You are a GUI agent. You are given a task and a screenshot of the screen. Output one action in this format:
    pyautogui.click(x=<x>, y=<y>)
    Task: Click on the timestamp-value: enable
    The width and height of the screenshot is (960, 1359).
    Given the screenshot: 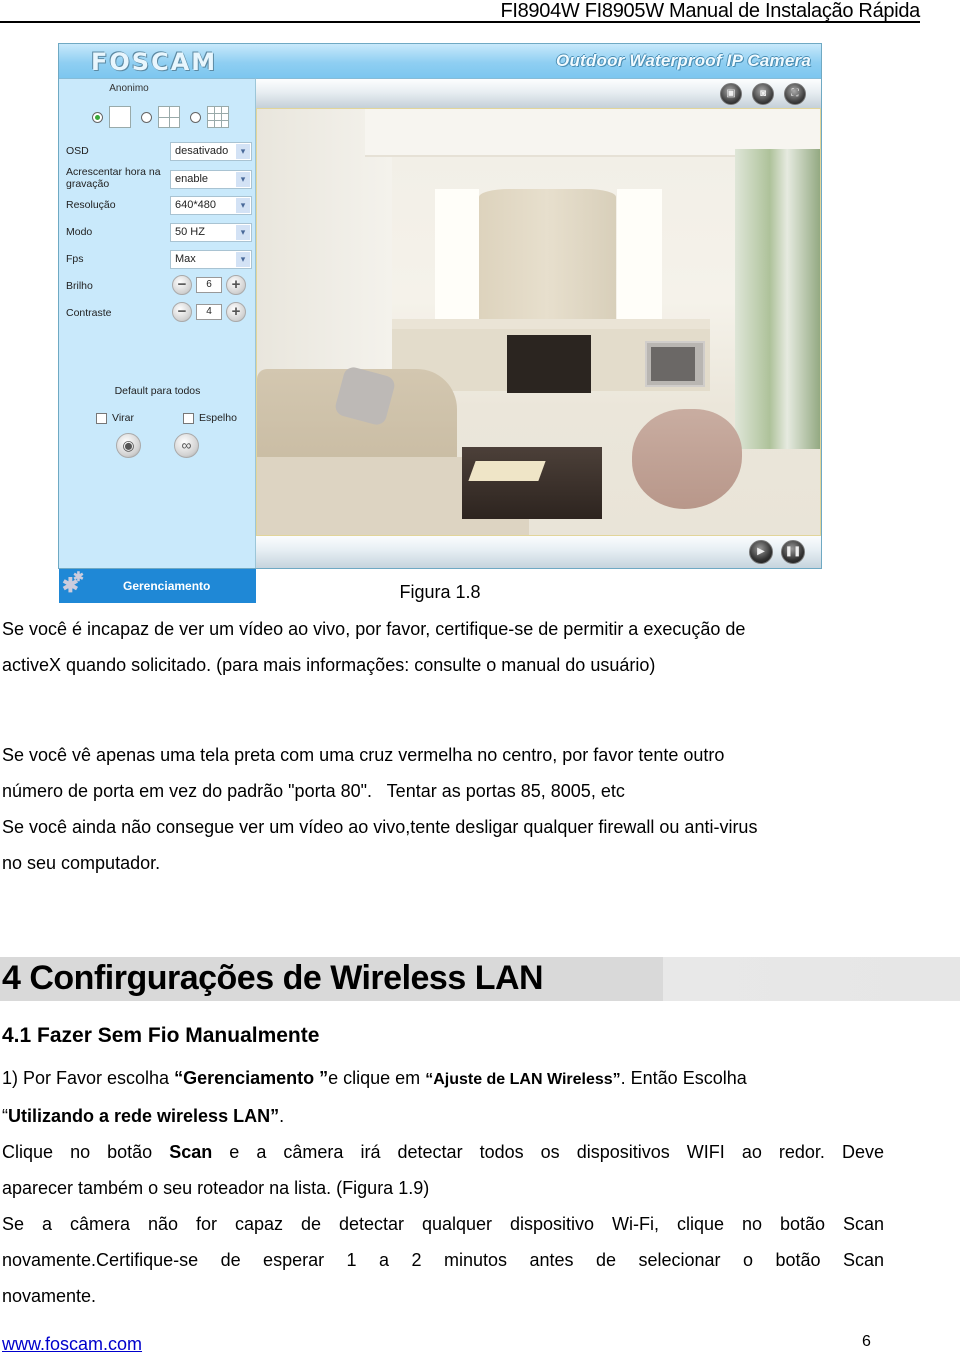 What is the action you would take?
    pyautogui.click(x=192, y=179)
    